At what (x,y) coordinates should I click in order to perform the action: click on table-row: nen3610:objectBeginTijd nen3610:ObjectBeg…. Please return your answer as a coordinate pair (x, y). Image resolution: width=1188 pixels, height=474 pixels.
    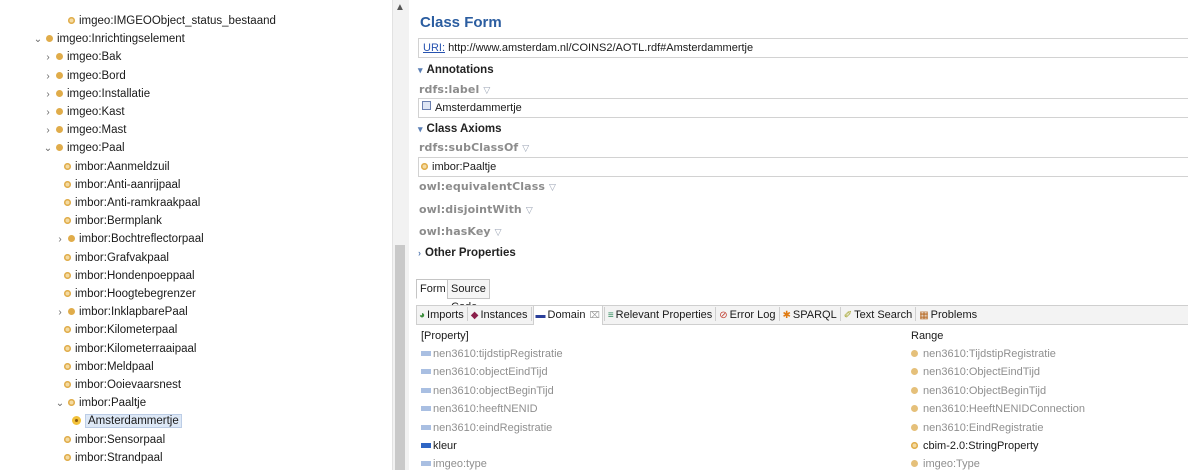
    Looking at the image, I should click on (802, 391).